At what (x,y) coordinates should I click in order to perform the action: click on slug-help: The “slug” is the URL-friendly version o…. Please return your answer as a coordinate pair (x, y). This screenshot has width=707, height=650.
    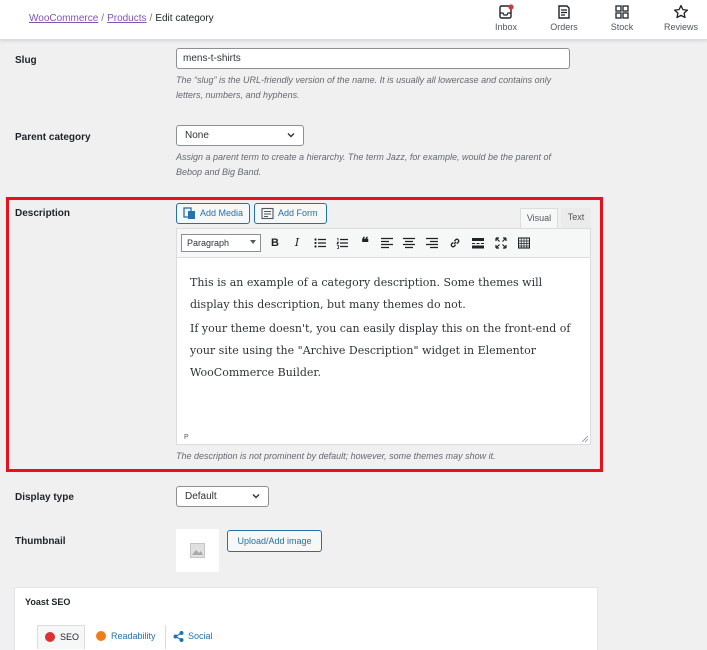
    Looking at the image, I should click on (364, 87).